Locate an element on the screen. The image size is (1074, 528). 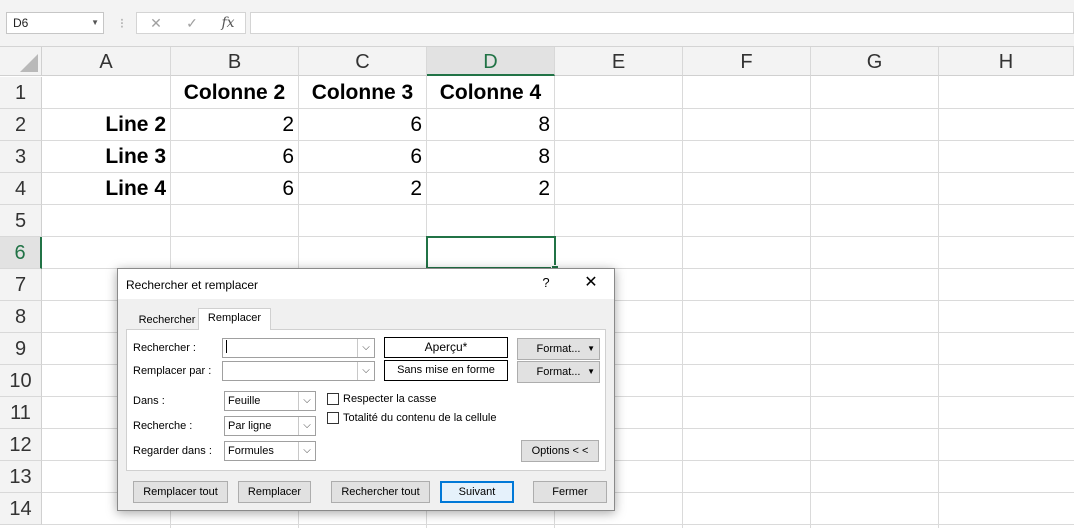
column-header-g: G is located at coordinates (875, 61).